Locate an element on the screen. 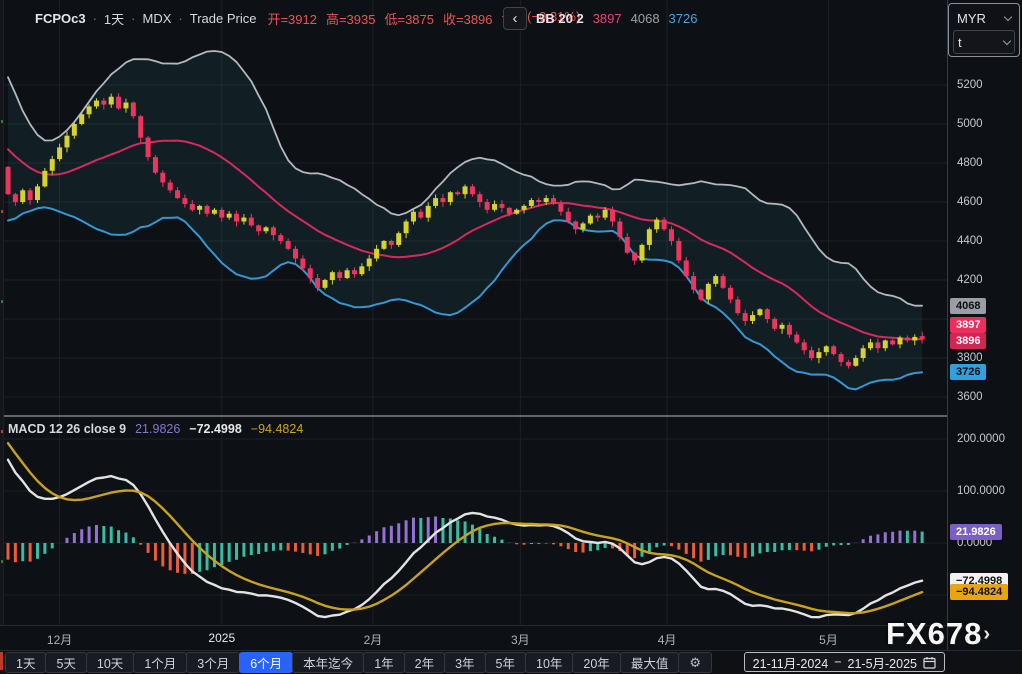 The width and height of the screenshot is (1022, 674). macd-badge: 21.9826 is located at coordinates (976, 531).